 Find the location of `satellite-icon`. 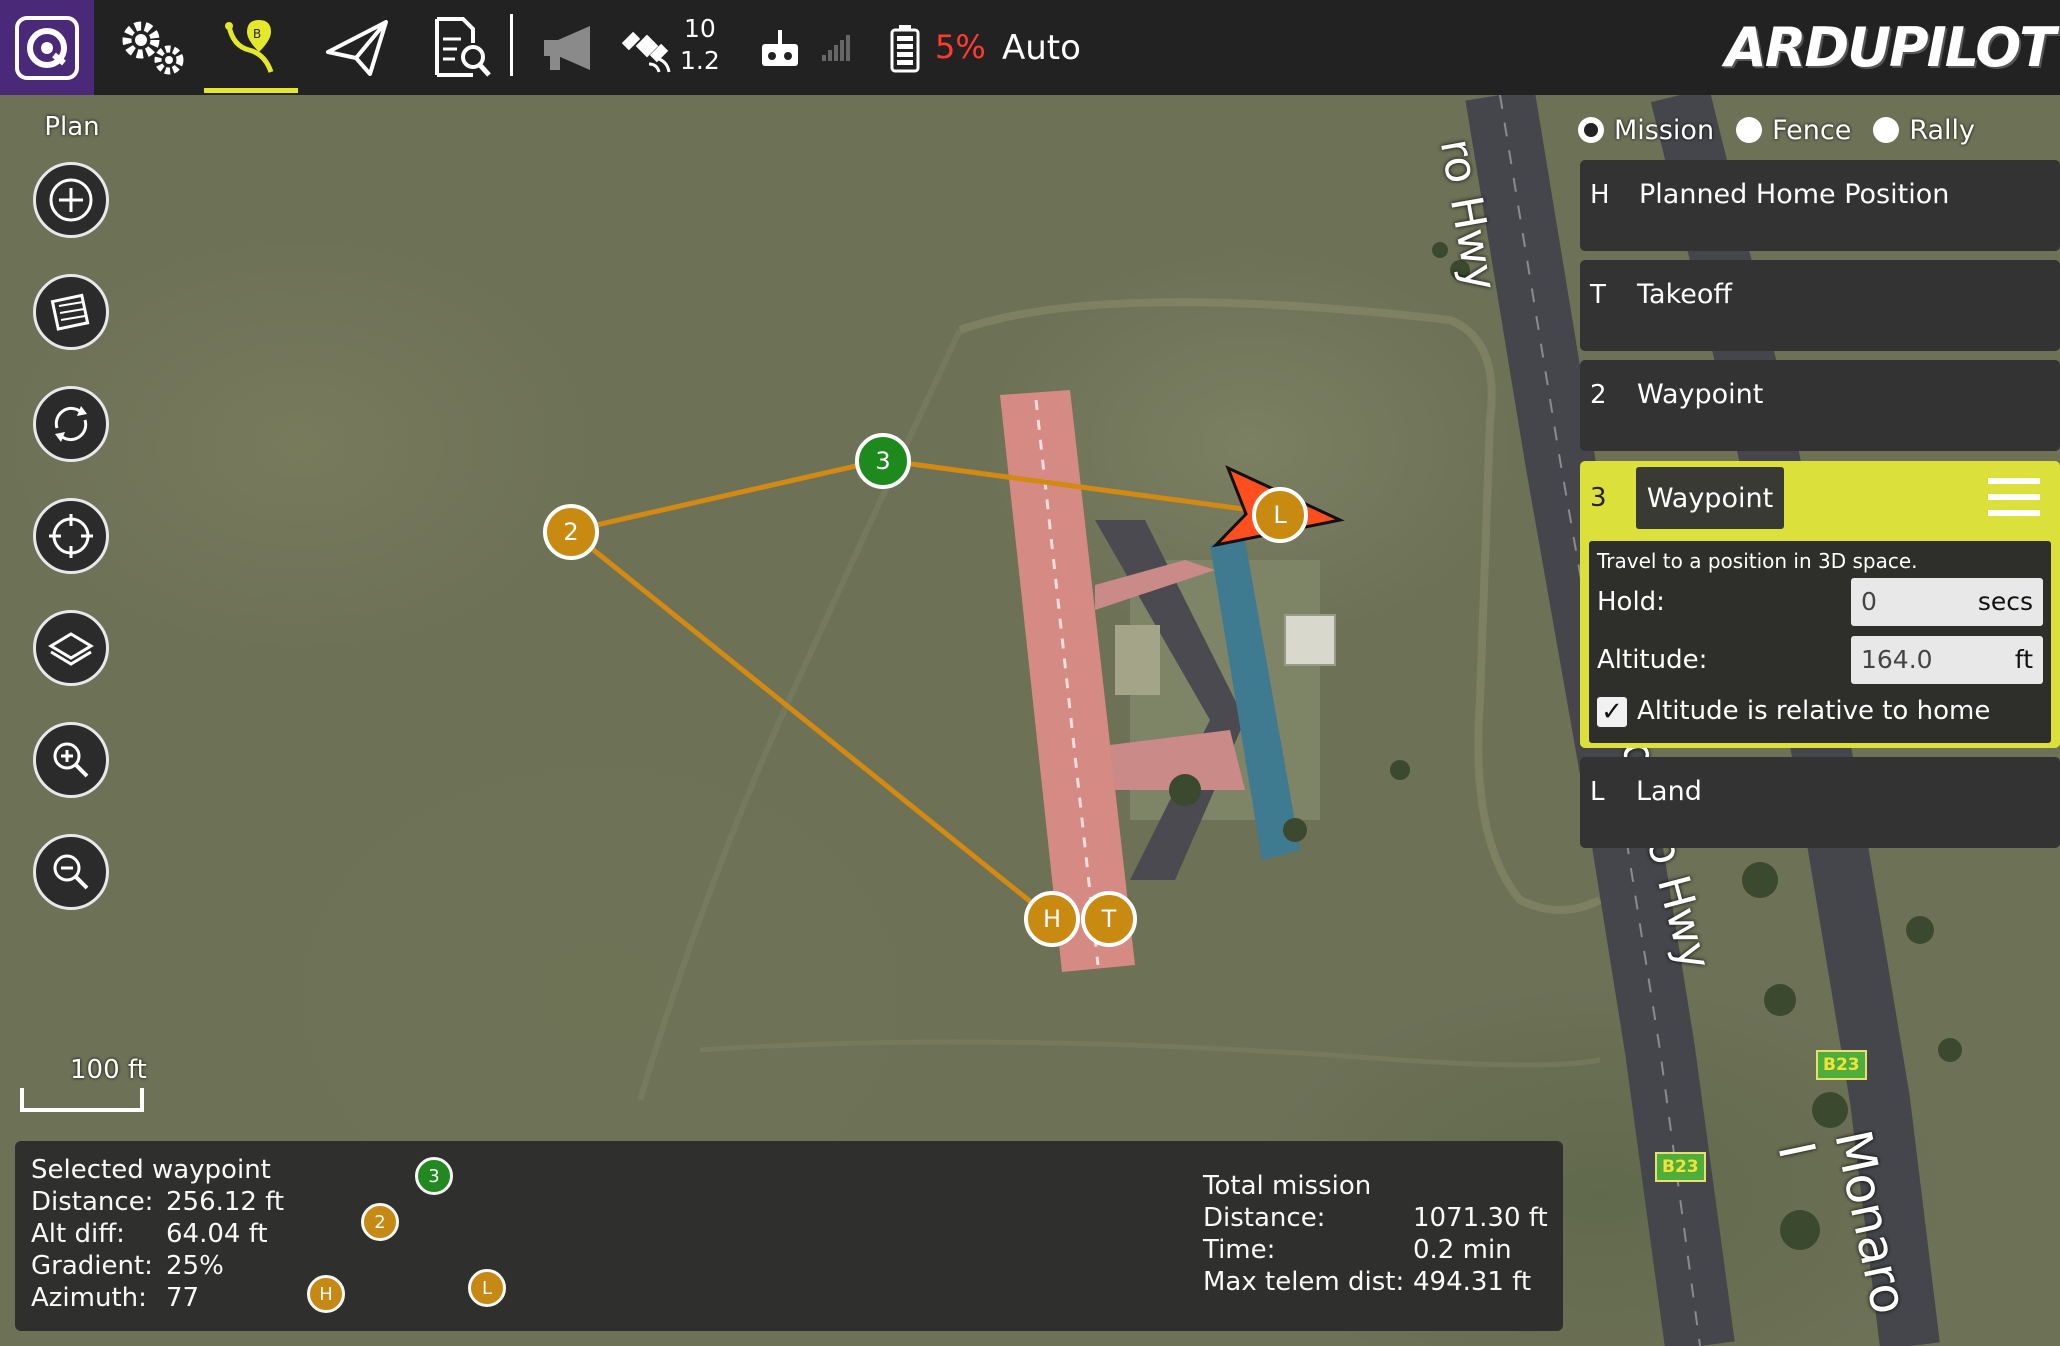

satellite-icon is located at coordinates (646, 51).